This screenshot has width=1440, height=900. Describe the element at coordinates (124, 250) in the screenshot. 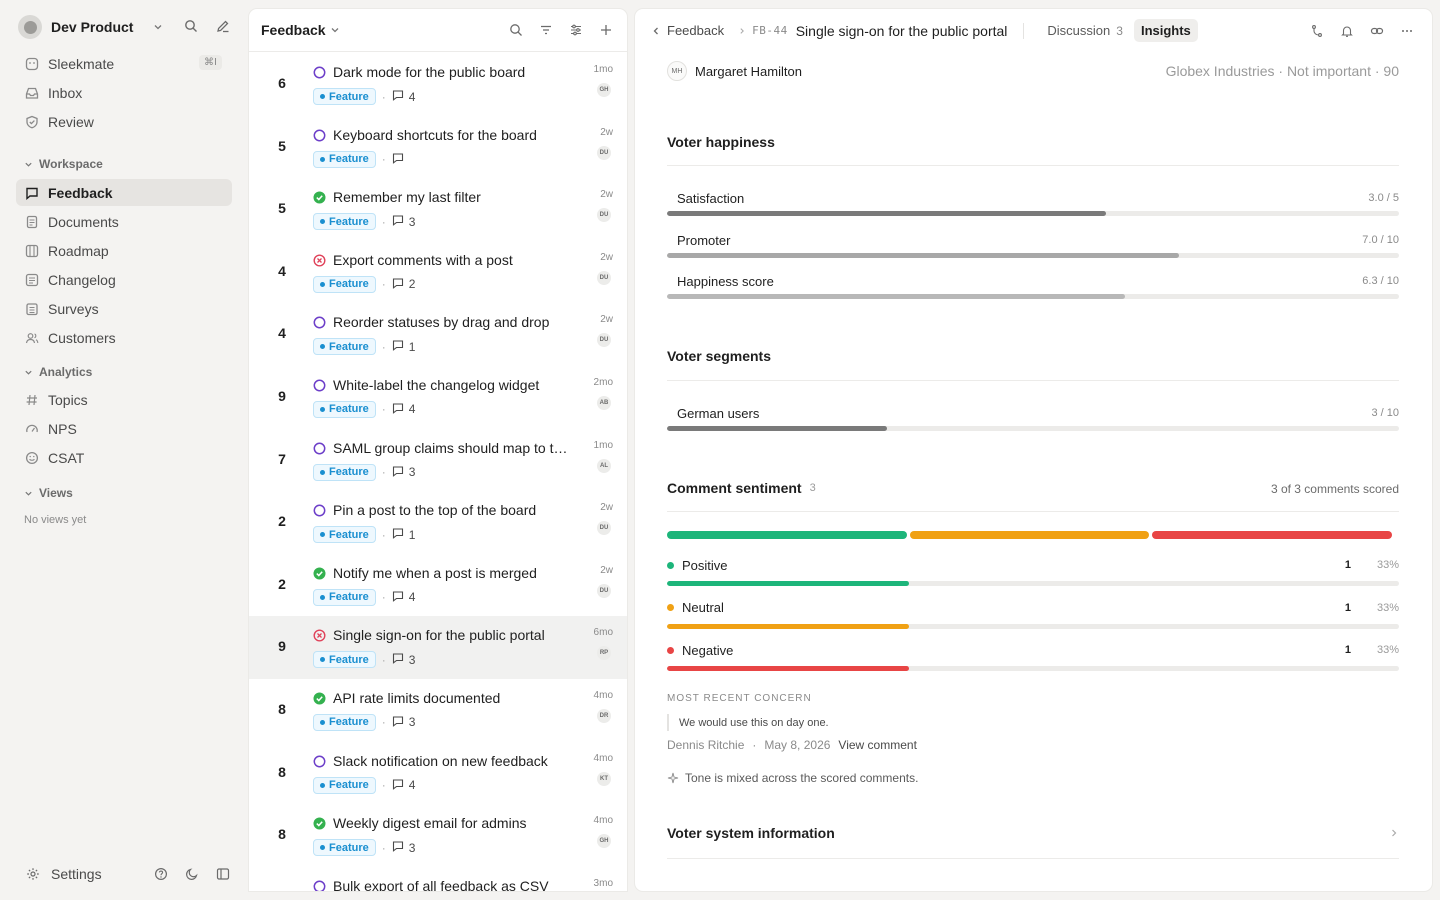

I see `sidebar-item-roadmap: Roadmap` at that location.